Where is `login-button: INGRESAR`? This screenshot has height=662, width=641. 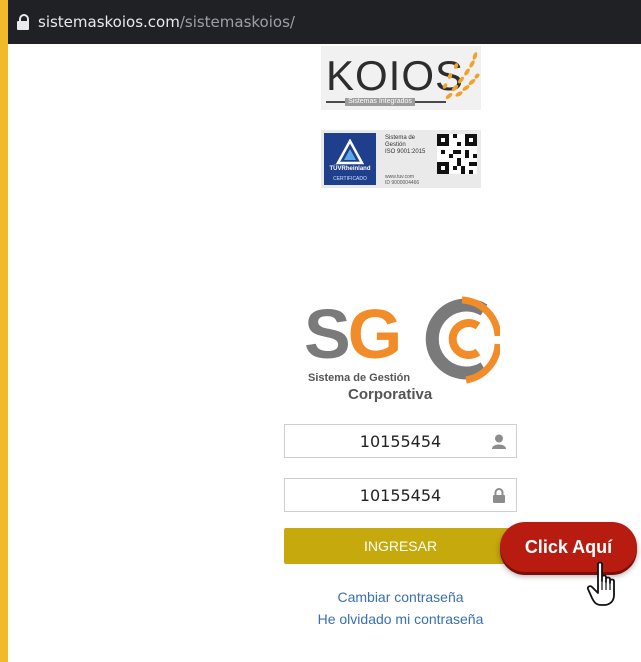 login-button: INGRESAR is located at coordinates (400, 546).